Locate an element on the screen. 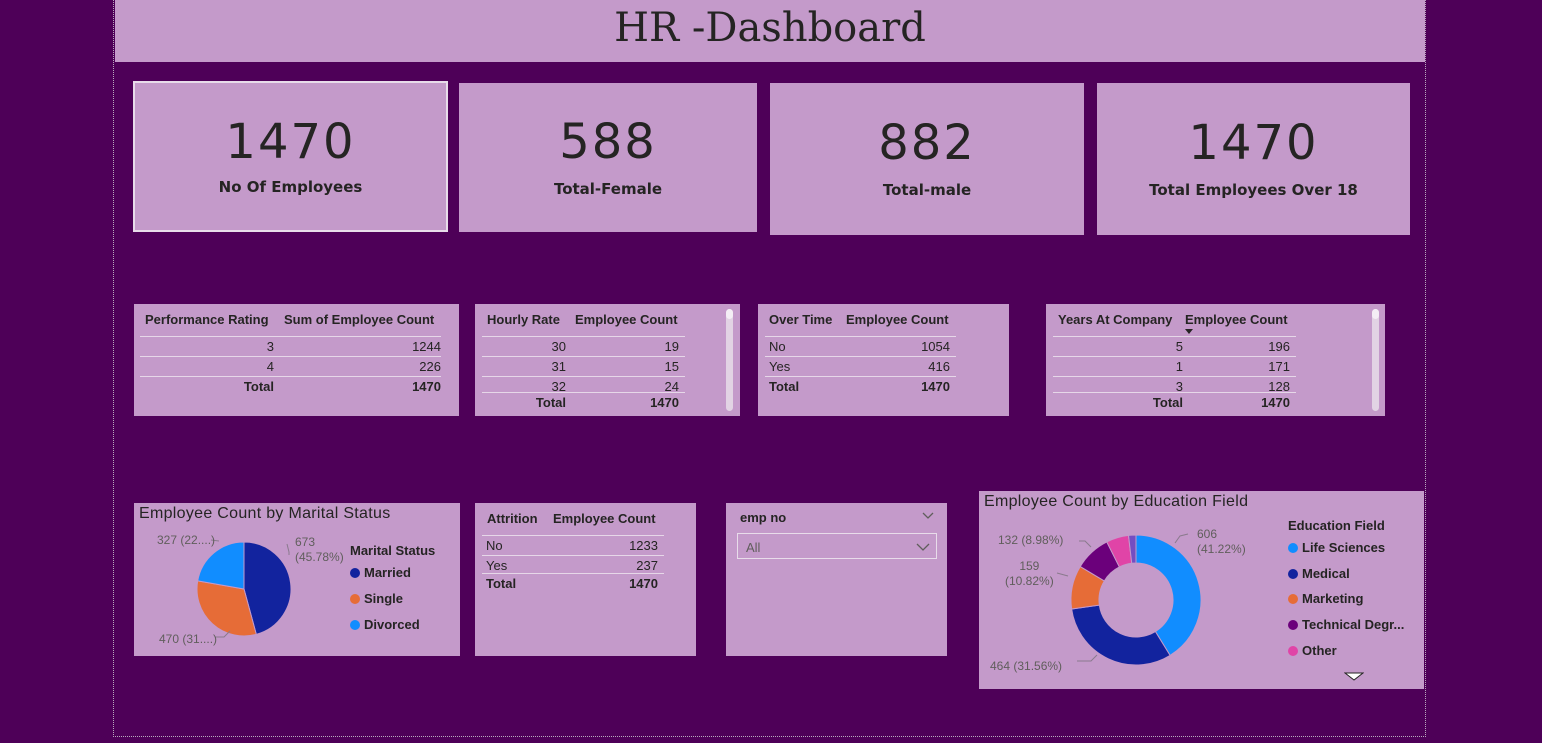  legend-item-life-sciences: Life Sciences is located at coordinates (1336, 547).